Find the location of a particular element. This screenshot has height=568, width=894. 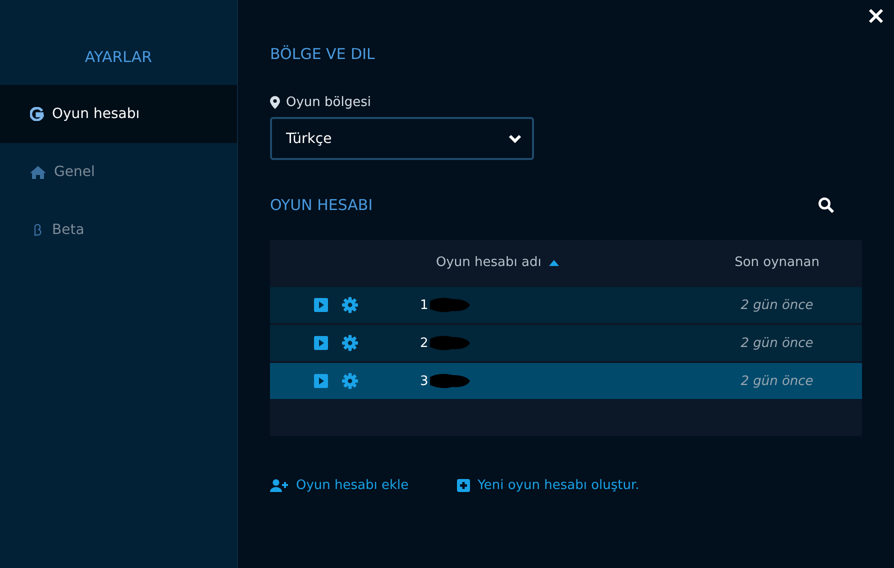

table-row: 1 2 gün önce is located at coordinates (566, 305).